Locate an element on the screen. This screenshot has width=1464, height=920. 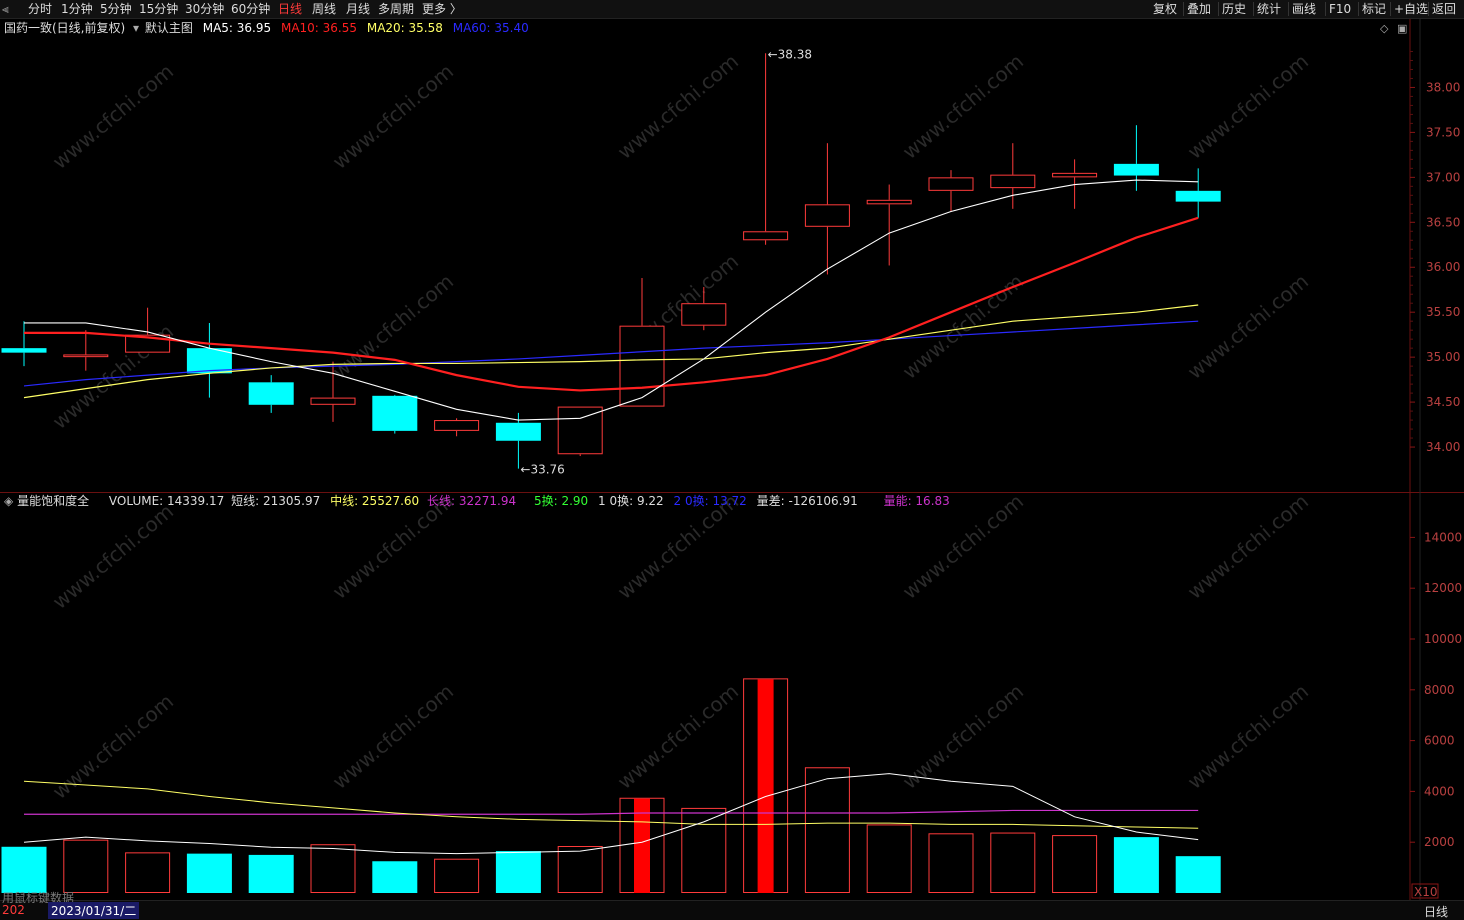
indicator-title: 量能饱和度全 is located at coordinates (53, 501).